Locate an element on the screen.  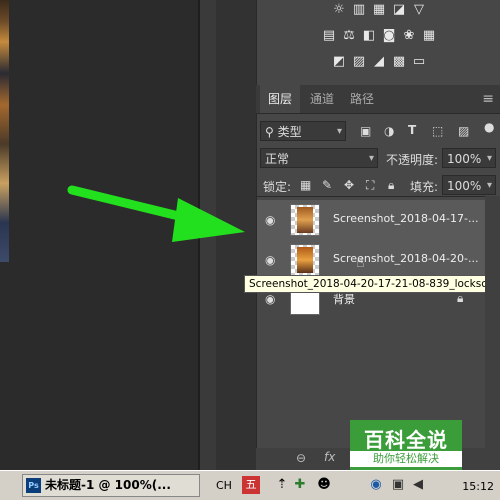
color-balance-icon: ⚖ is located at coordinates (349, 36).